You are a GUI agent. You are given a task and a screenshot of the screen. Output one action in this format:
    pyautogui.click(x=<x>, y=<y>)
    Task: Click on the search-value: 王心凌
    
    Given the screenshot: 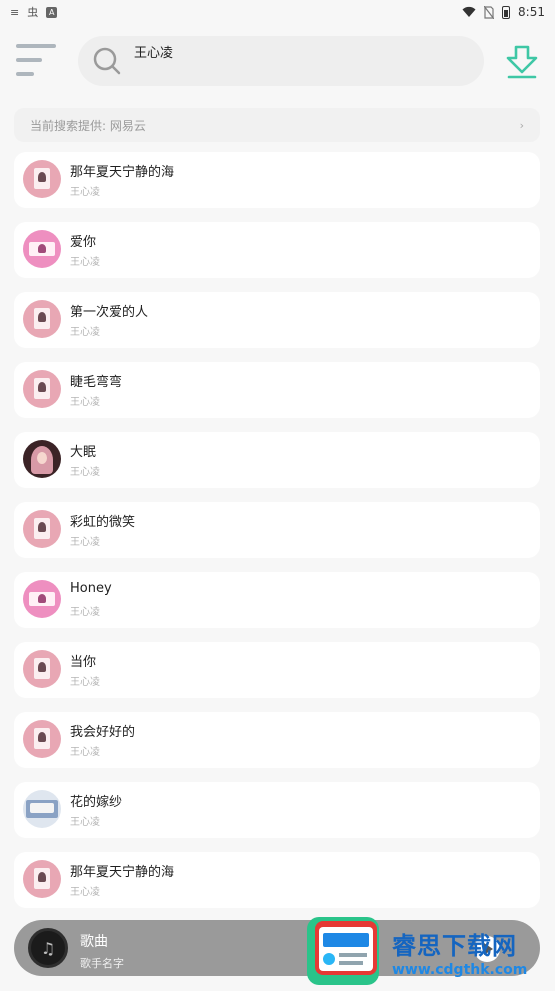 What is the action you would take?
    pyautogui.click(x=154, y=53)
    